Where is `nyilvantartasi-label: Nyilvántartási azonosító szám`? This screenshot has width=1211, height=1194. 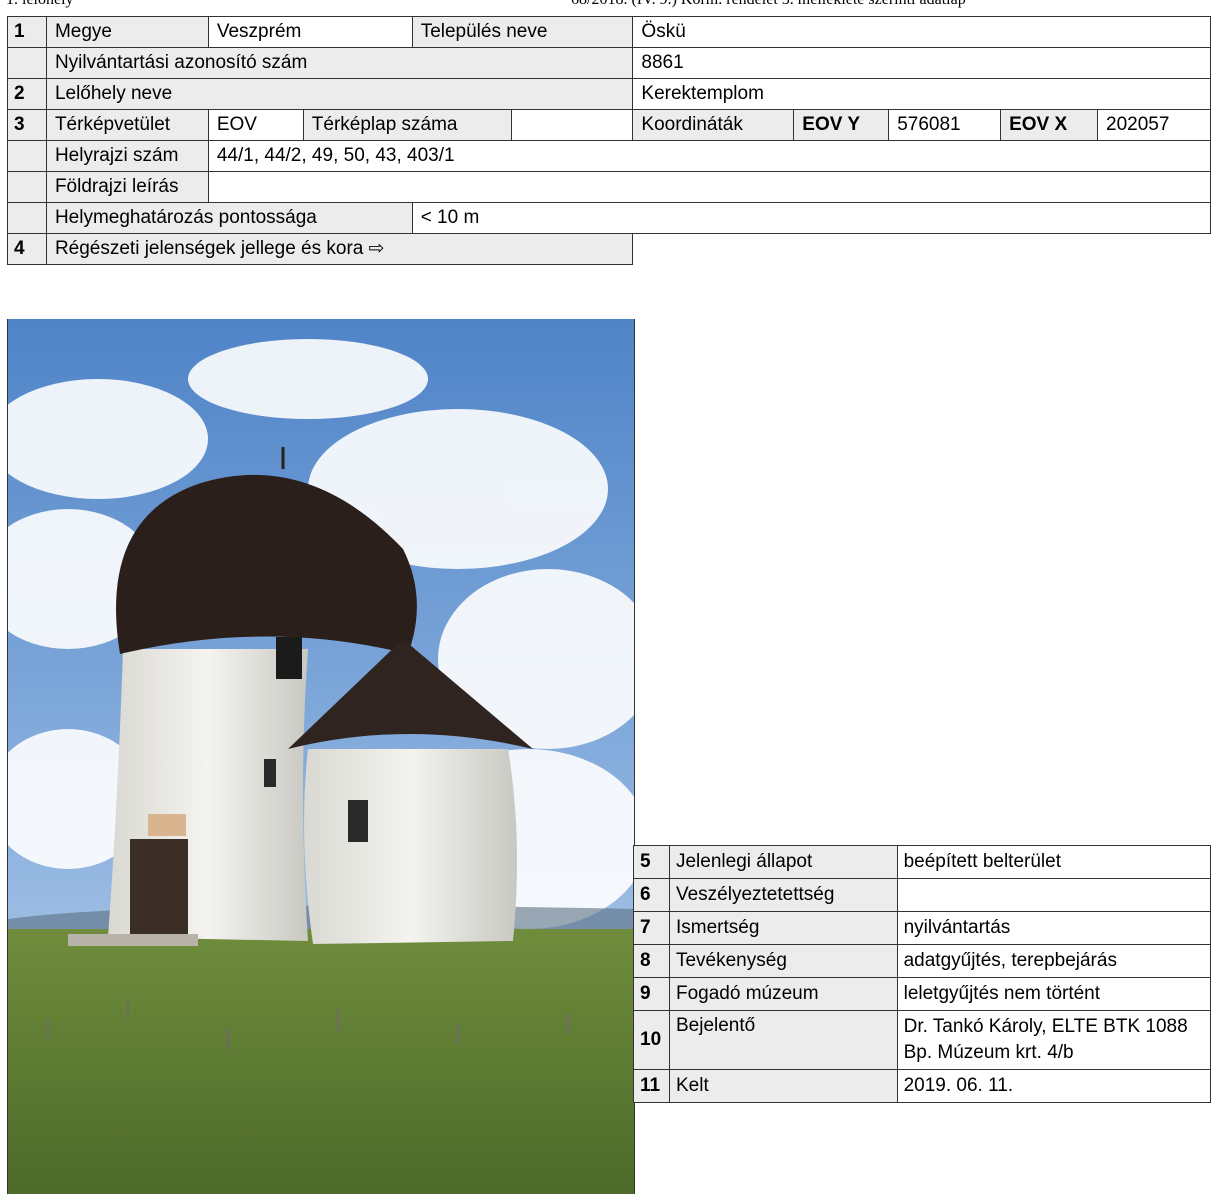
nyilvantartasi-label: Nyilvántartási azonosító szám is located at coordinates (339, 63).